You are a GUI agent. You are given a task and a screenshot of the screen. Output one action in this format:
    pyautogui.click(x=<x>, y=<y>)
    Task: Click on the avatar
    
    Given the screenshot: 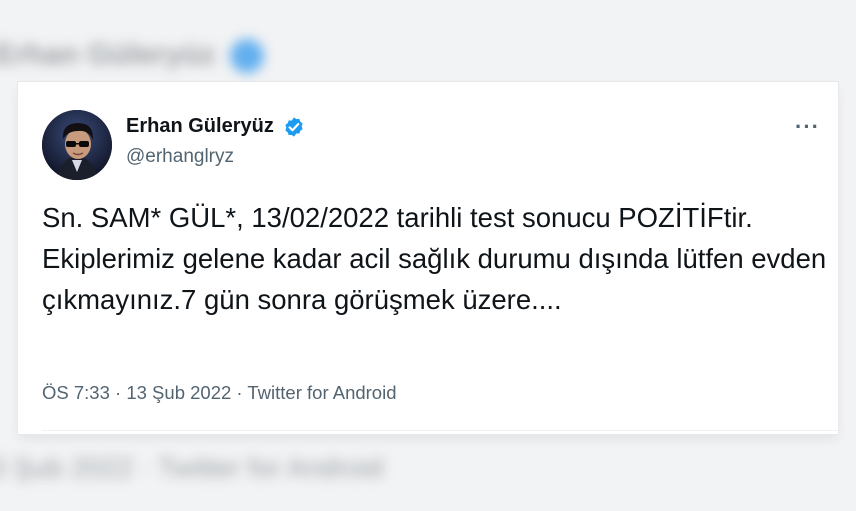 What is the action you would take?
    pyautogui.click(x=77, y=145)
    